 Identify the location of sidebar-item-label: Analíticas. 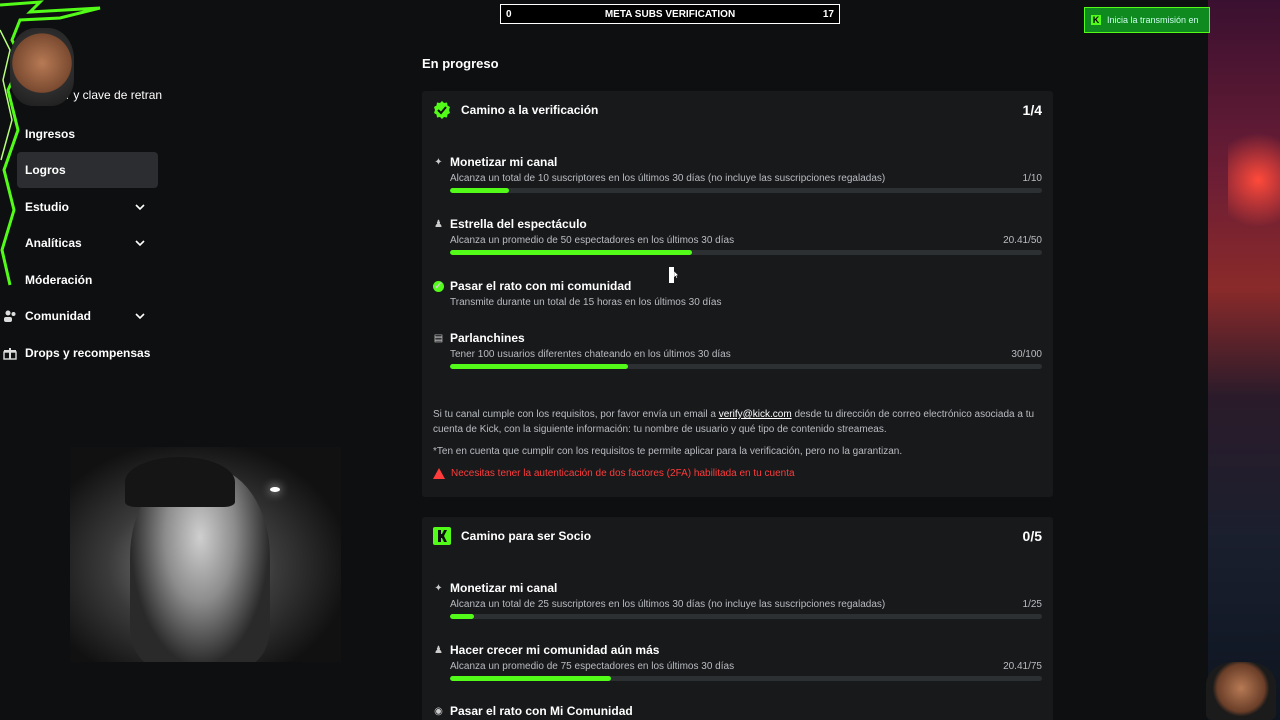
(53, 243).